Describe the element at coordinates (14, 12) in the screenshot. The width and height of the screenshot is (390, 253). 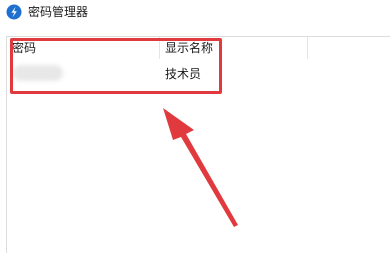
I see `app-logo-icon` at that location.